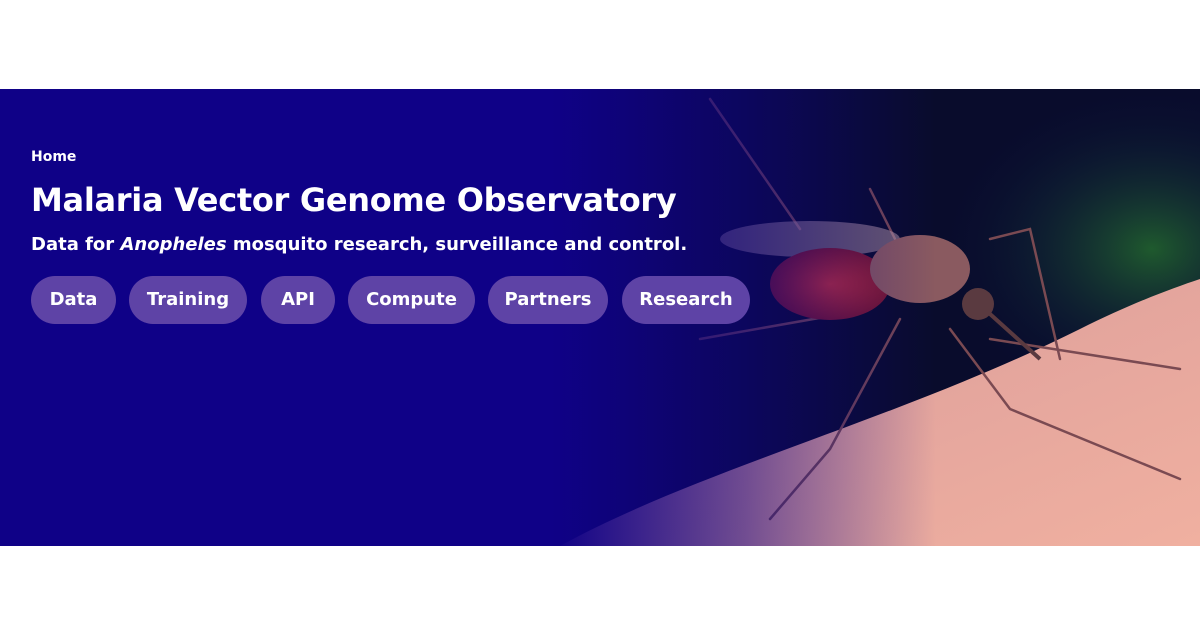 Image resolution: width=1200 pixels, height=630 pixels. I want to click on nav-button-data: Data, so click(73, 300).